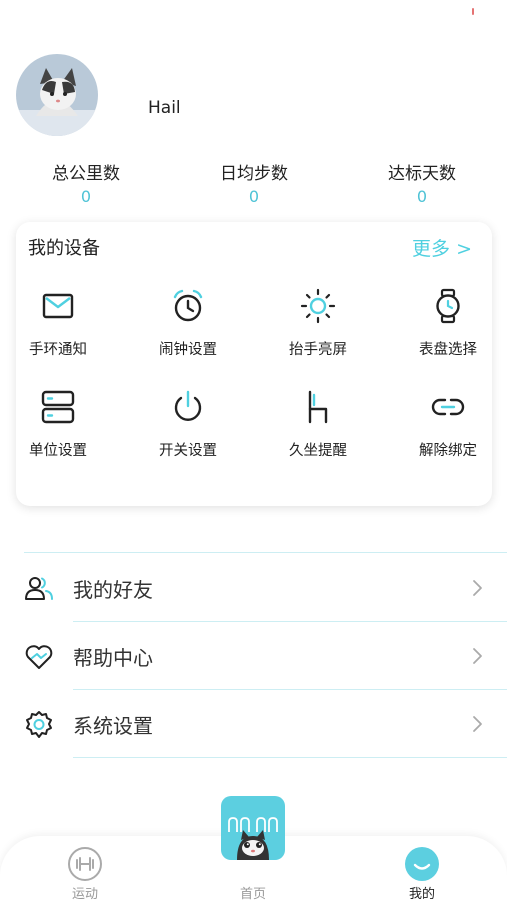 Image resolution: width=507 pixels, height=900 pixels. I want to click on friends-icon, so click(39, 588).